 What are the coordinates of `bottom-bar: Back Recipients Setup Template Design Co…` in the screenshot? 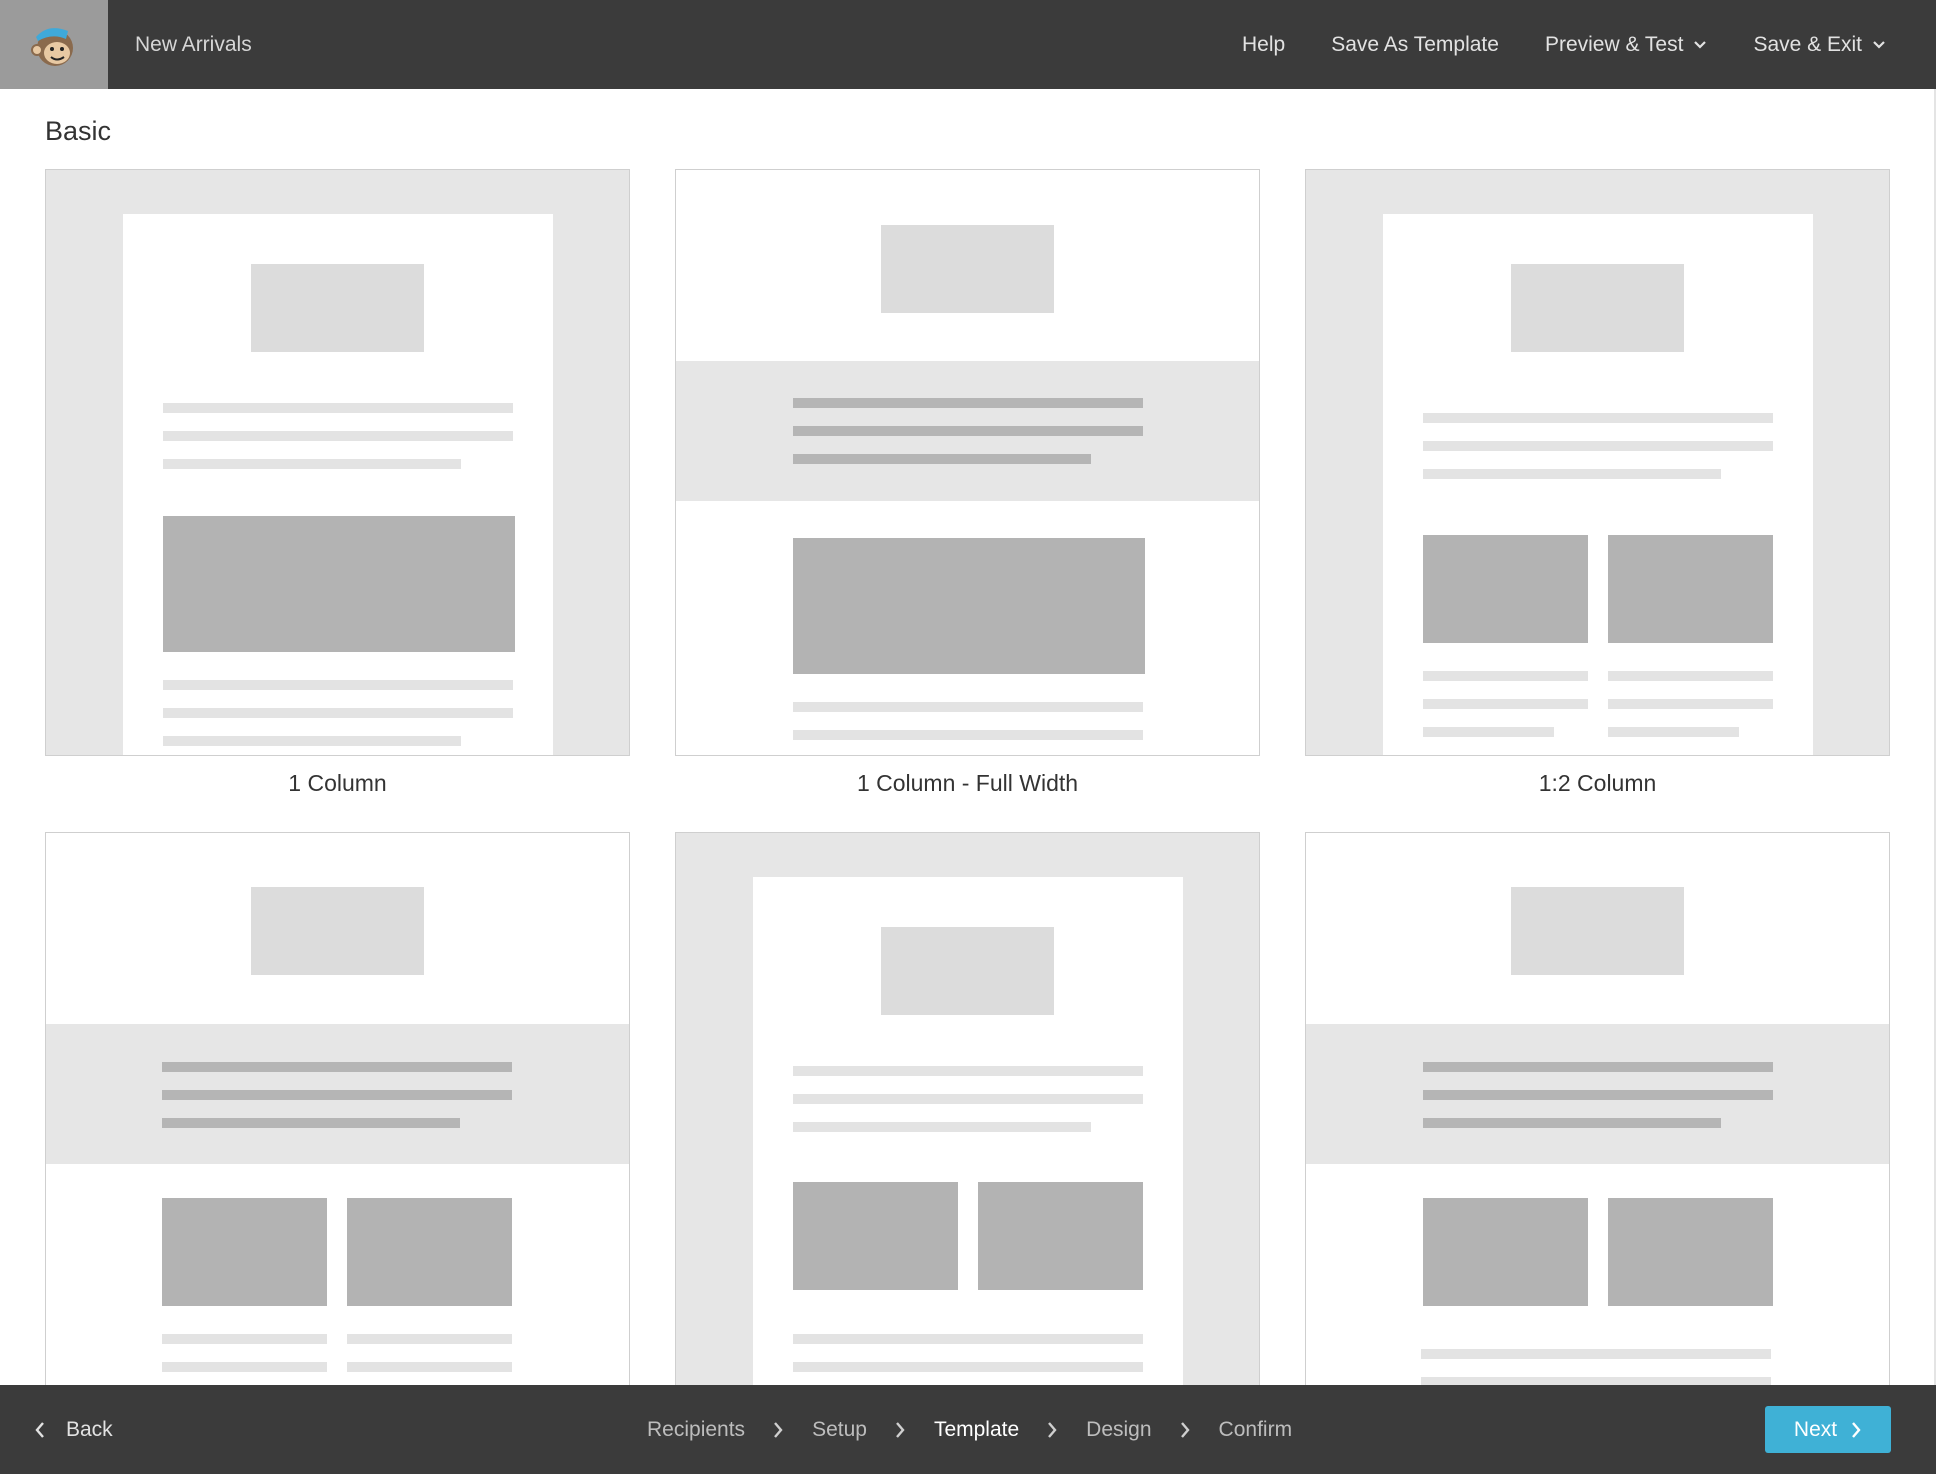 It's located at (968, 1429).